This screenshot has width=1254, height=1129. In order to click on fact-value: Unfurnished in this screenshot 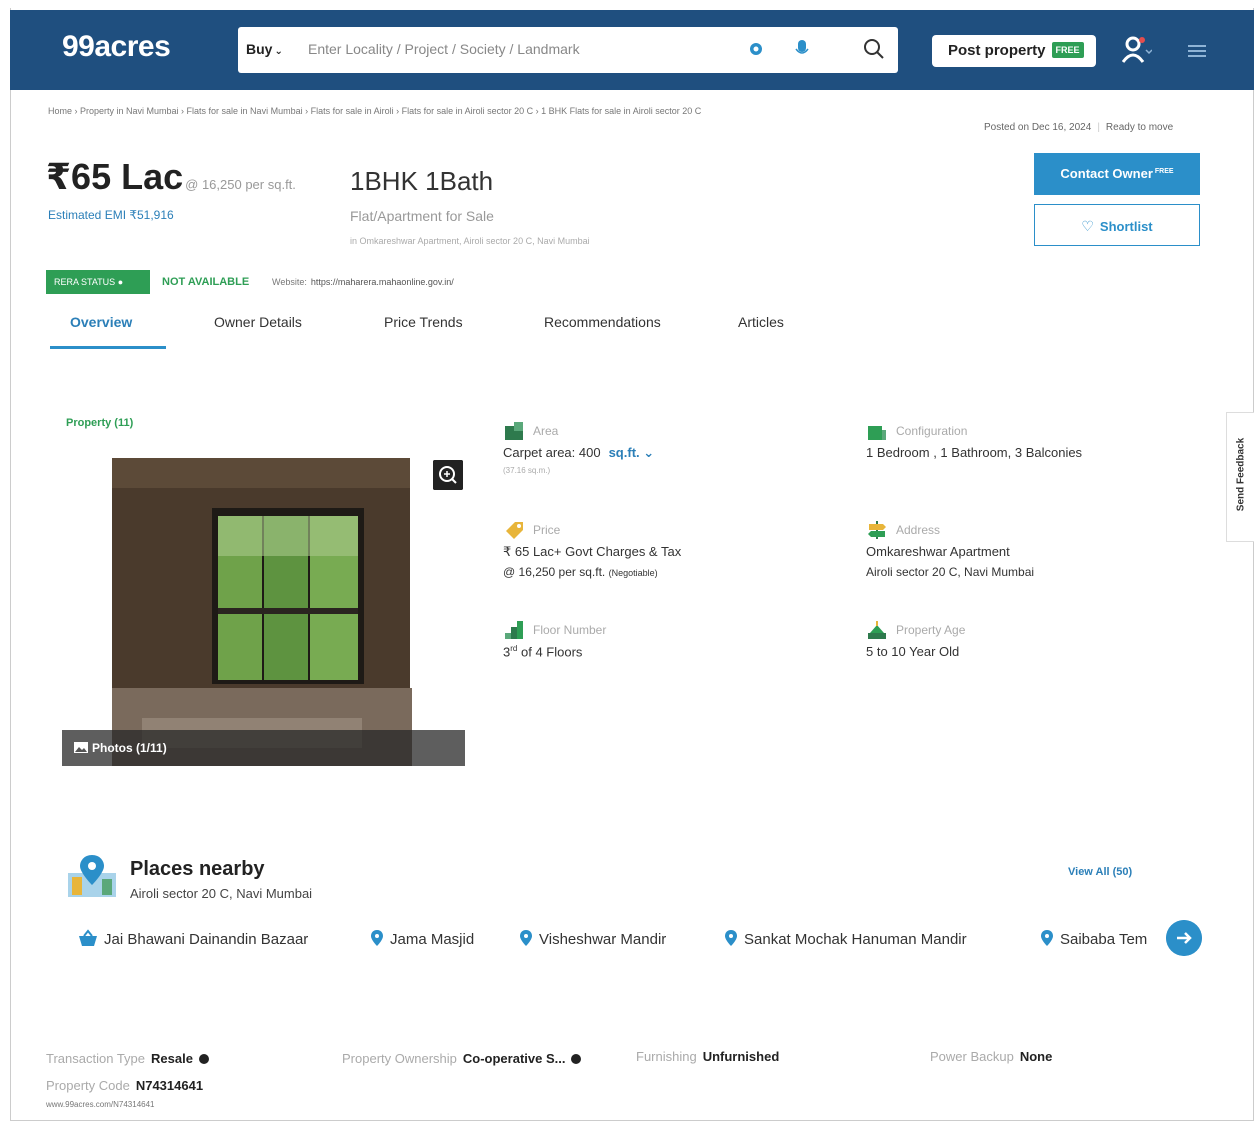, I will do `click(741, 1056)`.